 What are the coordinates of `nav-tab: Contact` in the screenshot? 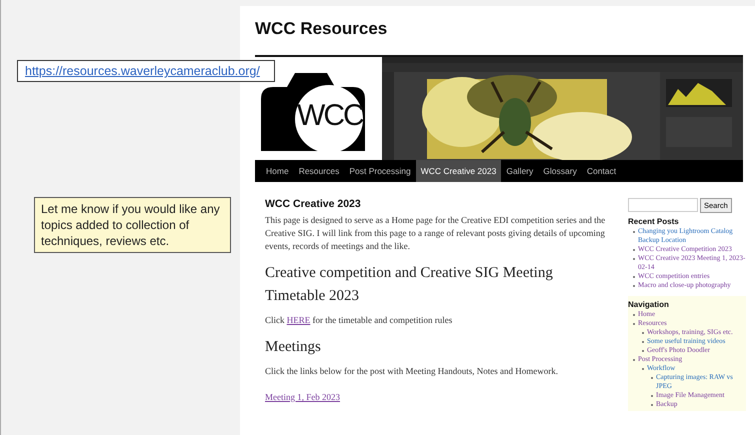 It's located at (602, 171).